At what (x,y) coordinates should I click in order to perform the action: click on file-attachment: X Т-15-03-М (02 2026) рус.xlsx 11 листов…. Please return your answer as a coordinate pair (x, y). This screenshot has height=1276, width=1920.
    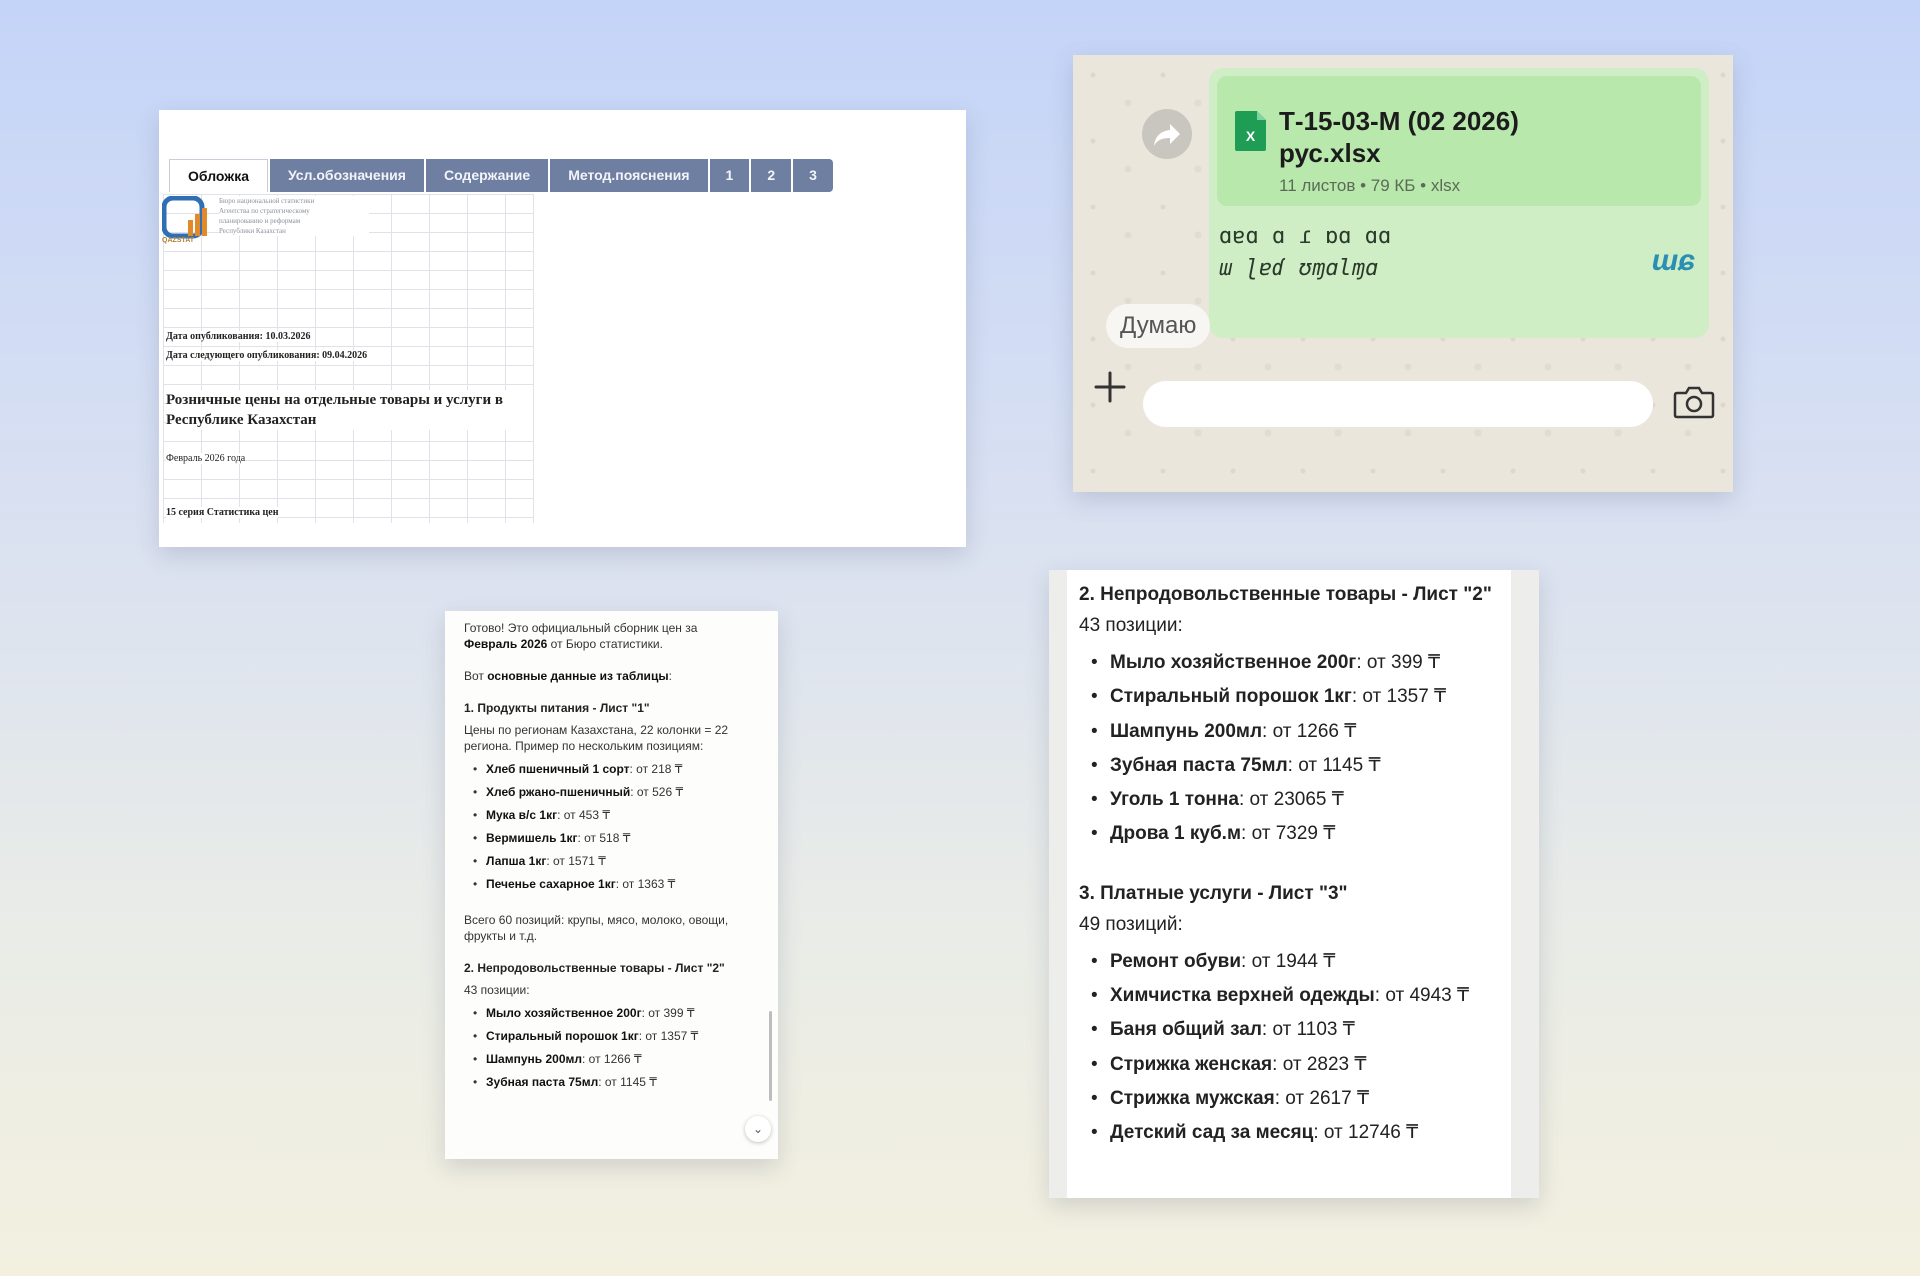
    Looking at the image, I should click on (1459, 141).